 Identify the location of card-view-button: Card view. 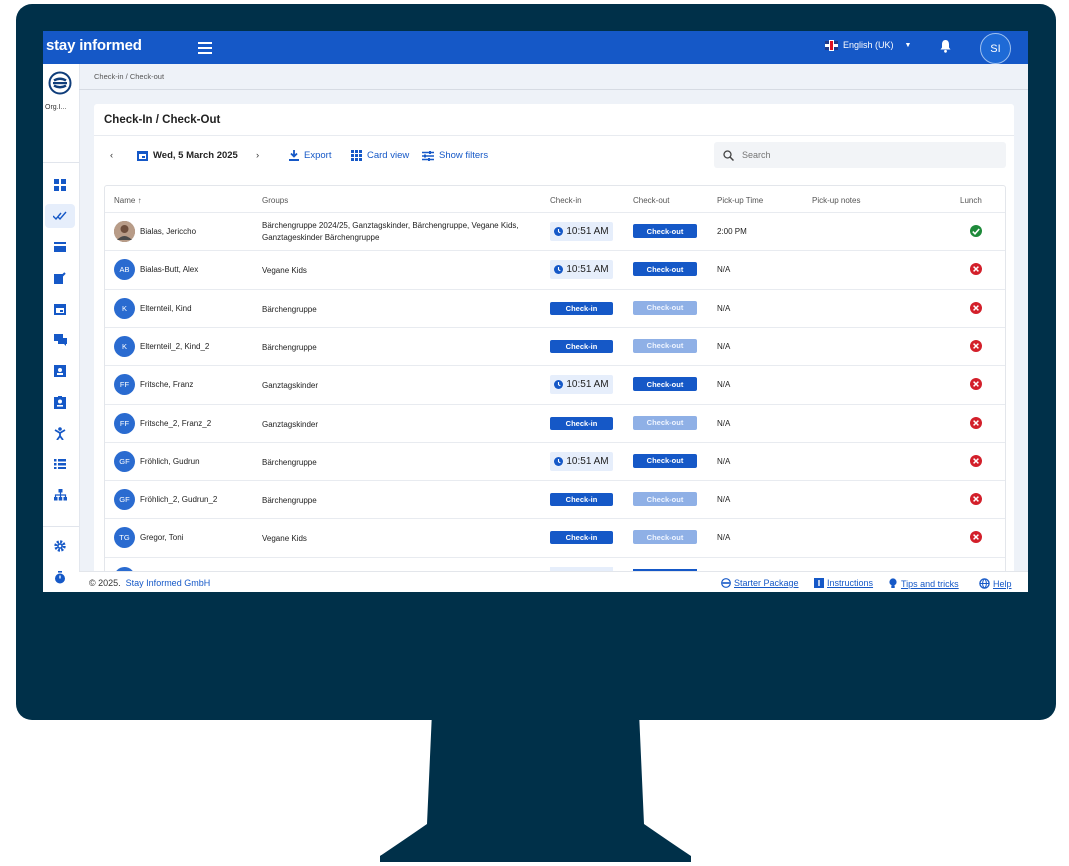
(380, 155).